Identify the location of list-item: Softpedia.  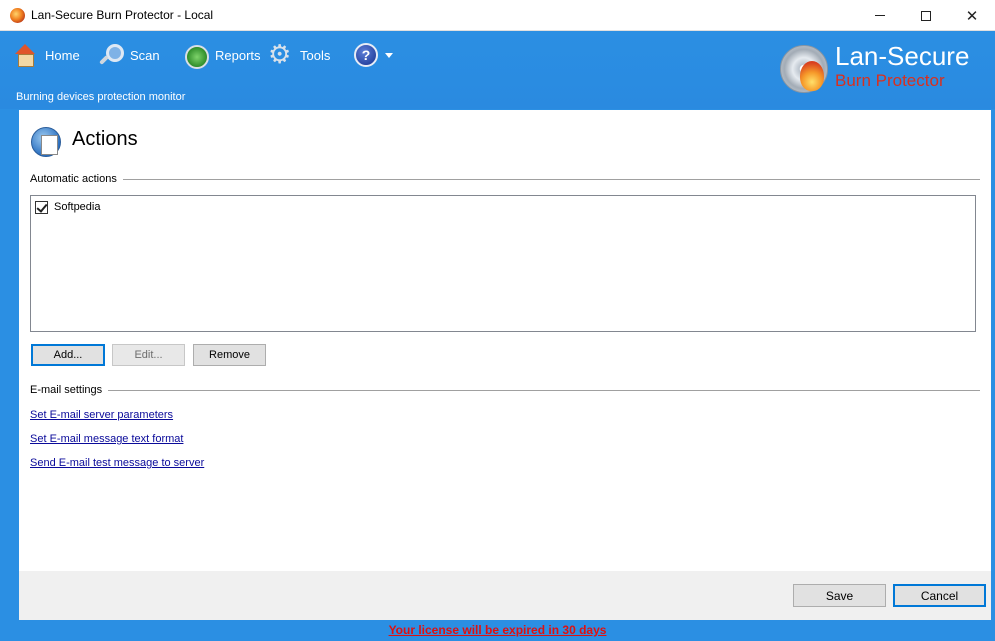
(67, 207).